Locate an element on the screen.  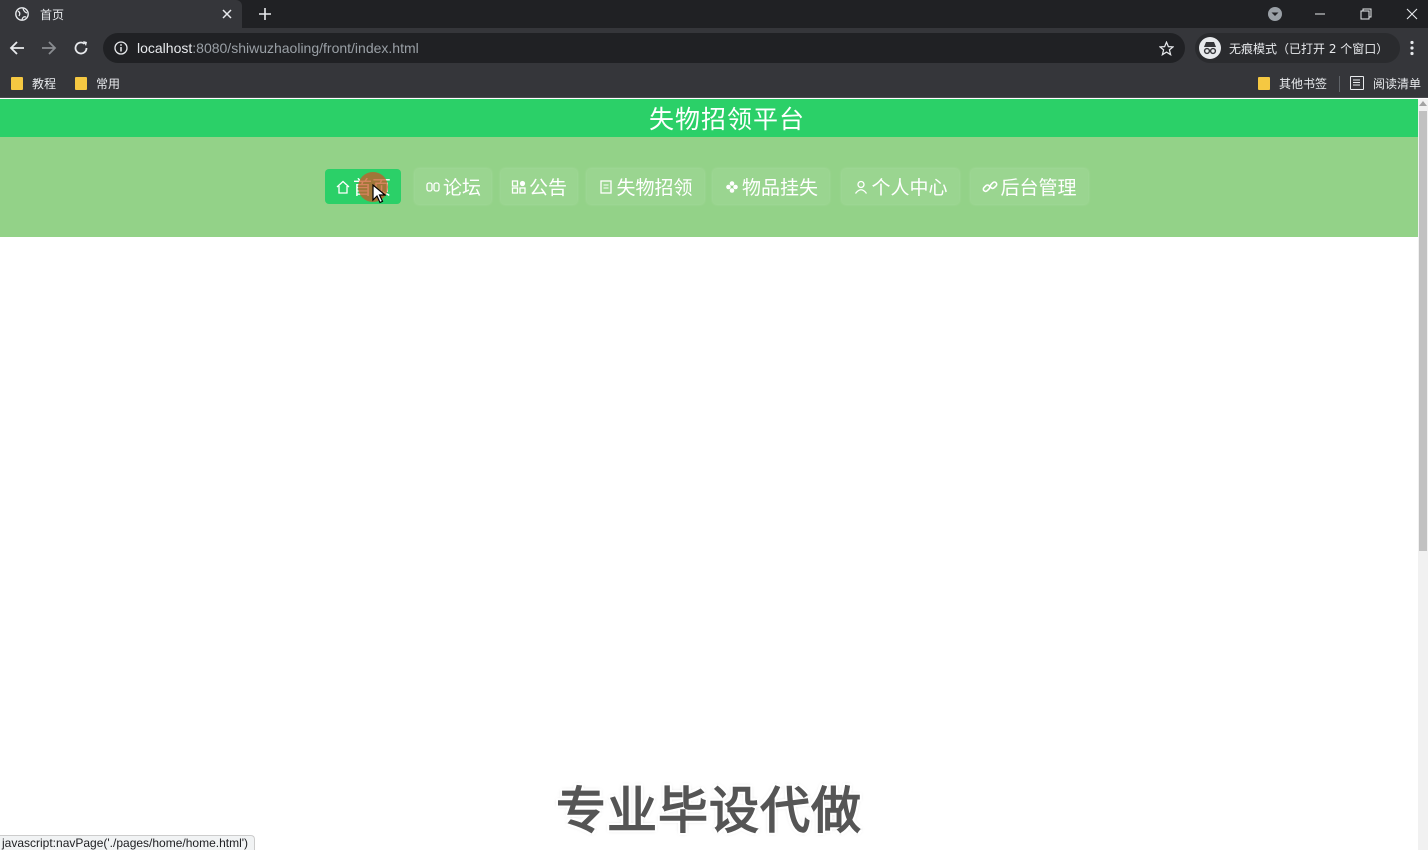
more-menu-icon is located at coordinates (1412, 48).